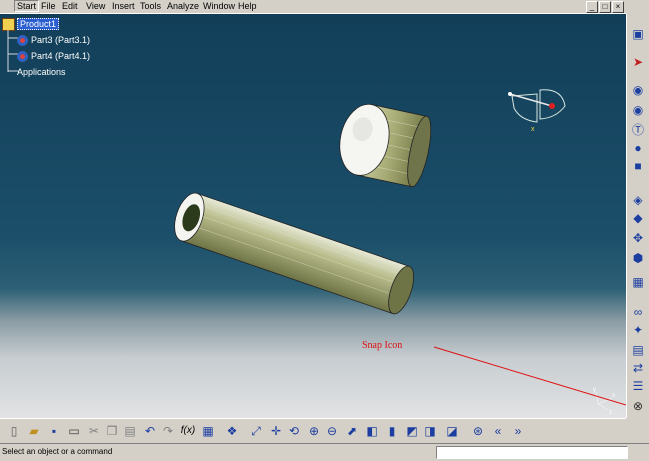 The height and width of the screenshot is (461, 649). I want to click on minimize-button: _, so click(592, 7).